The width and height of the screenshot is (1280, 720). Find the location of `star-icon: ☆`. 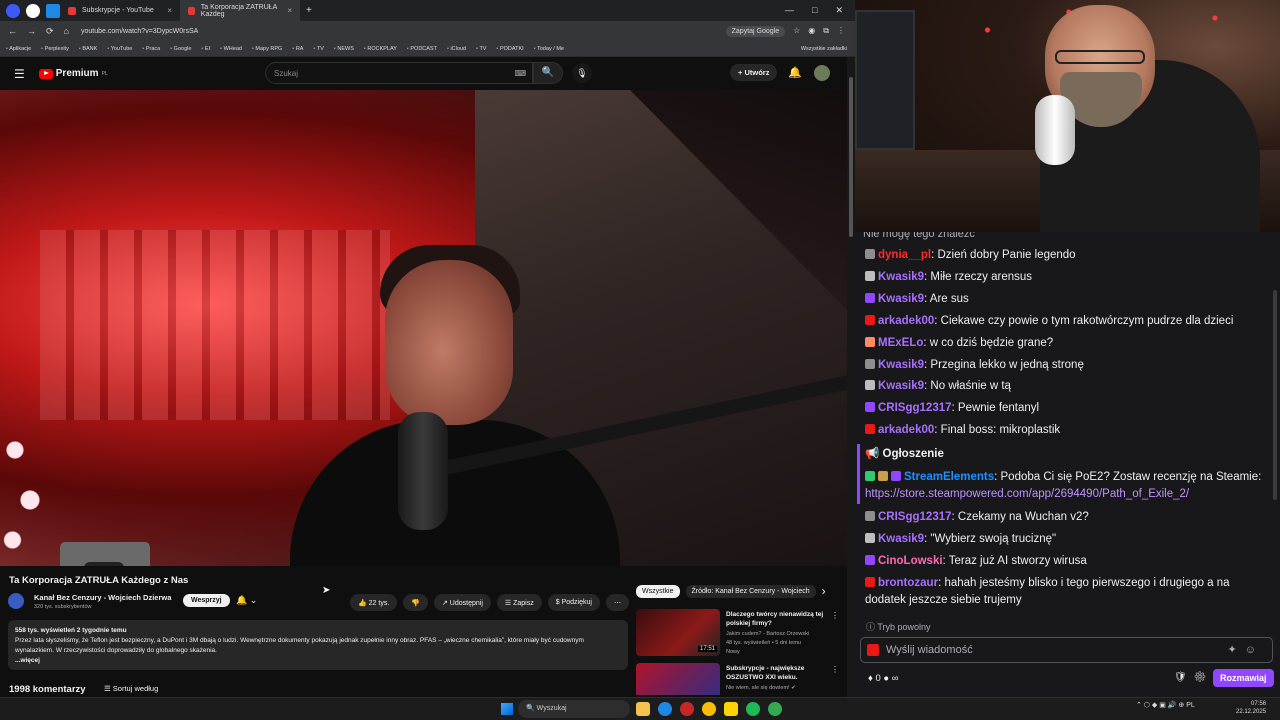

star-icon: ☆ is located at coordinates (796, 31).